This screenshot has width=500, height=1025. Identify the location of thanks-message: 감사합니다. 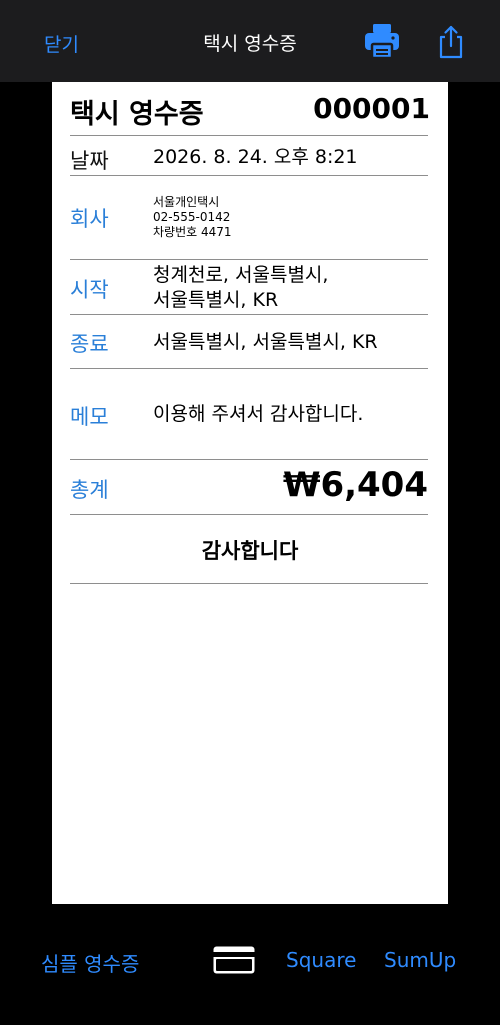
(250, 551).